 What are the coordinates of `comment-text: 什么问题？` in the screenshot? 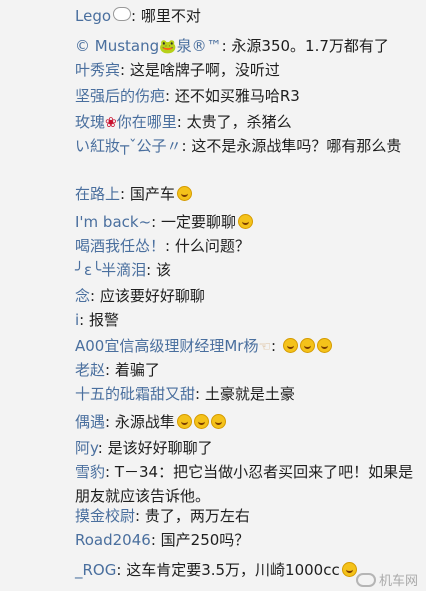 It's located at (212, 246).